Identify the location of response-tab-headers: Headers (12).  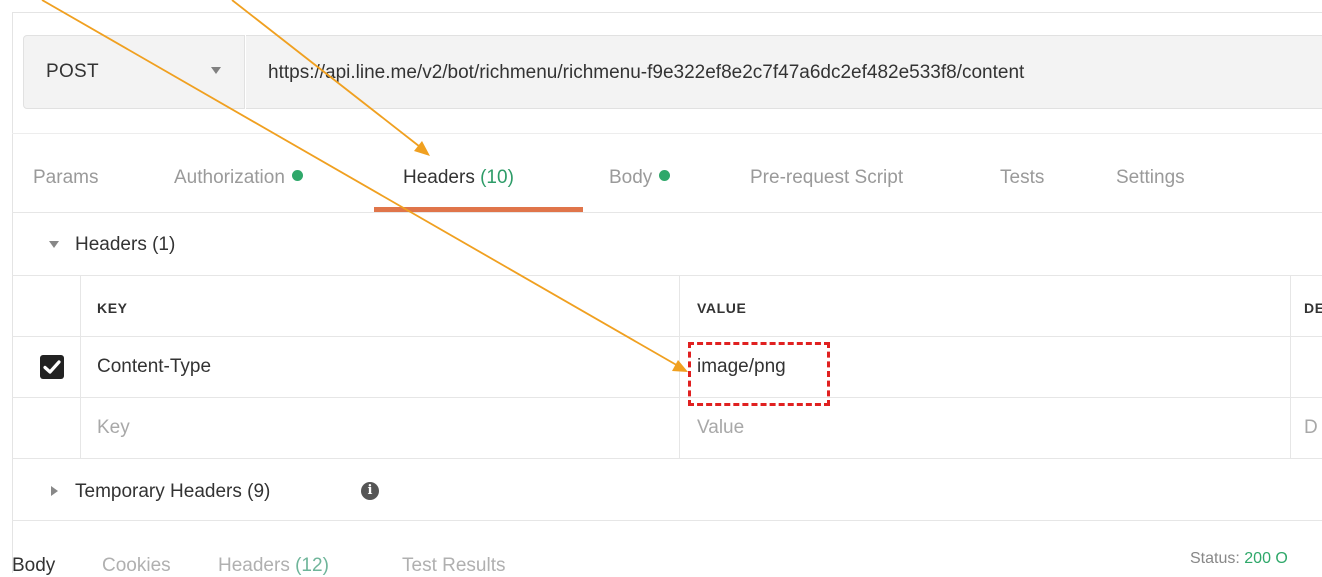
(273, 566).